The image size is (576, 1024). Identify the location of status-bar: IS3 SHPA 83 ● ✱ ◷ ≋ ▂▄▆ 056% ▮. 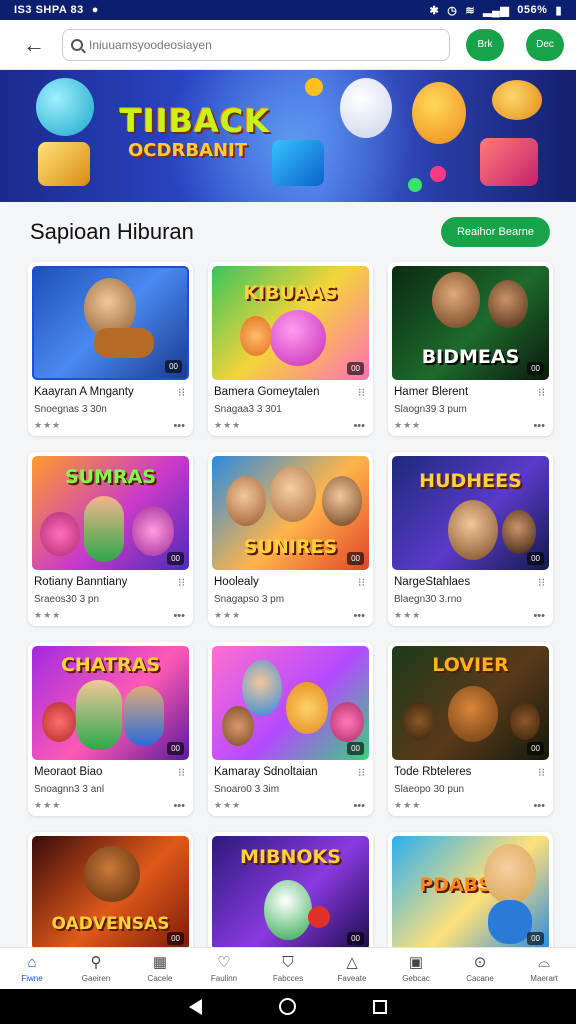
(288, 10).